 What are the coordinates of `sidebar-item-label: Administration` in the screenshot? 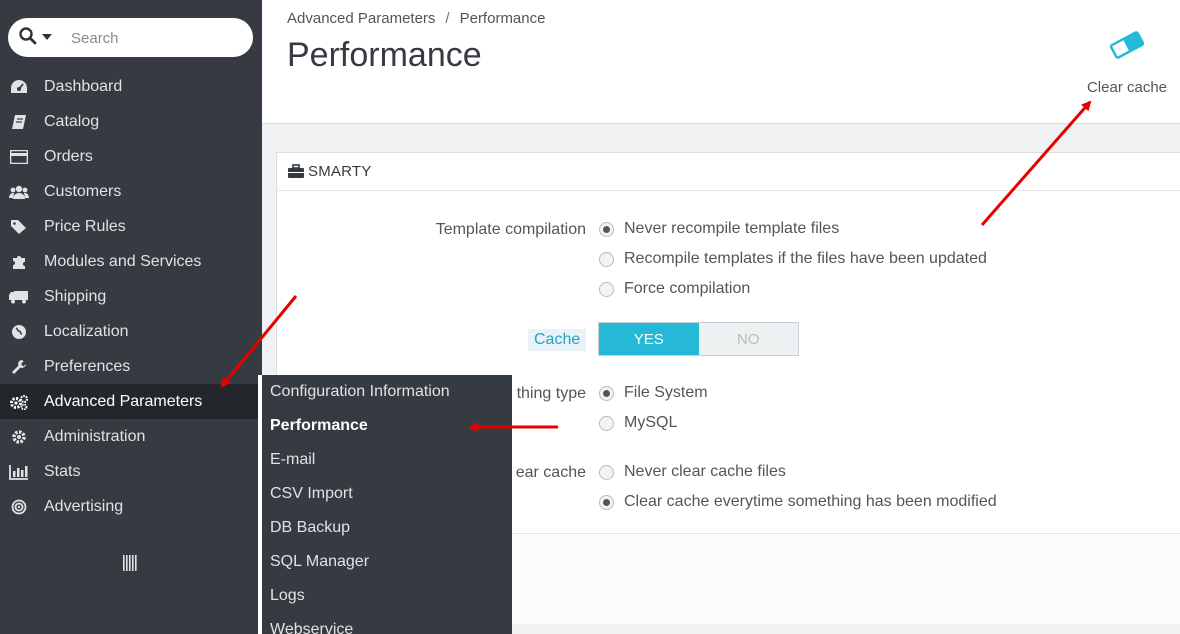 It's located at (95, 436).